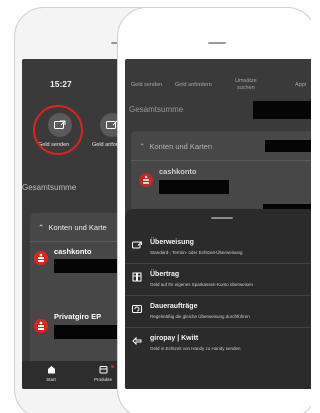 The height and width of the screenshot is (413, 320). I want to click on notification-dot, so click(112, 366).